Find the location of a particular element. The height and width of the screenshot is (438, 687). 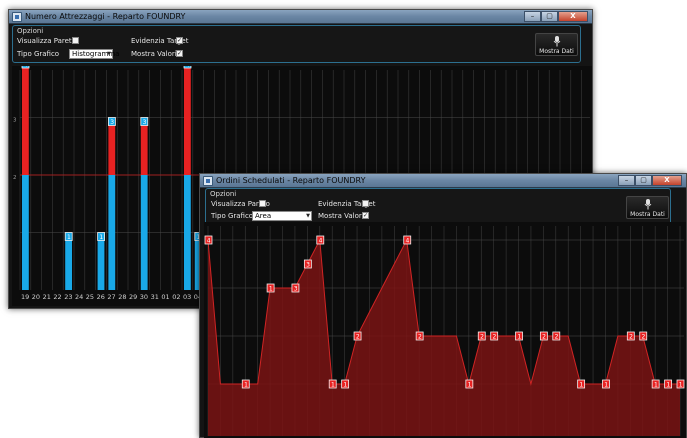

y-tick-label: 3 is located at coordinates (15, 121).